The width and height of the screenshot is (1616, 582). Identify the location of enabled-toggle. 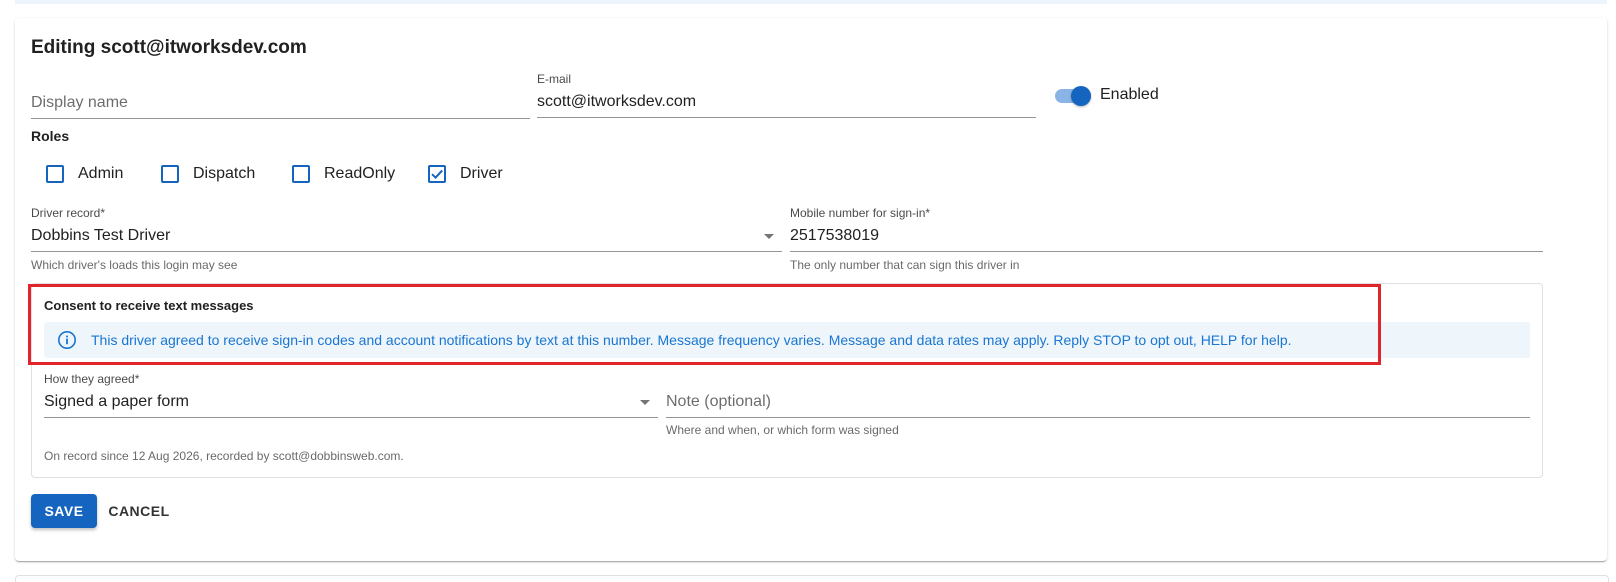
(1074, 96).